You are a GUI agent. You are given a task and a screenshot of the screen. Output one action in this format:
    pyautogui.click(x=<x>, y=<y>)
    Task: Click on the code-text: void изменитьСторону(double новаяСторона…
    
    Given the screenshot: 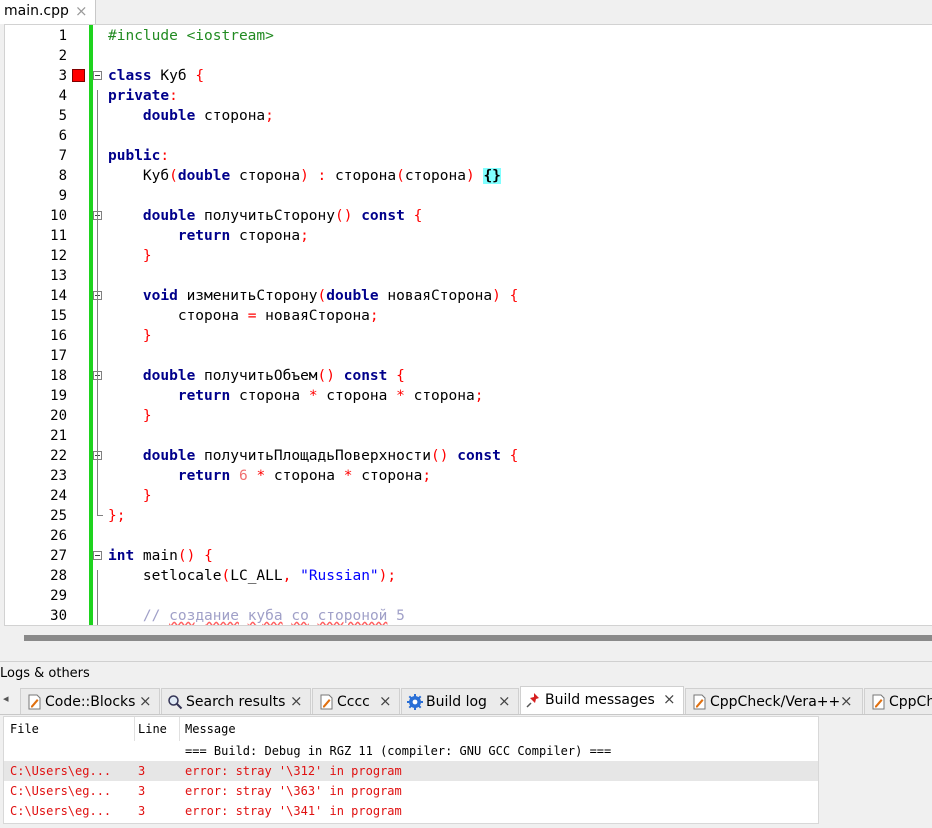 What is the action you would take?
    pyautogui.click(x=313, y=296)
    